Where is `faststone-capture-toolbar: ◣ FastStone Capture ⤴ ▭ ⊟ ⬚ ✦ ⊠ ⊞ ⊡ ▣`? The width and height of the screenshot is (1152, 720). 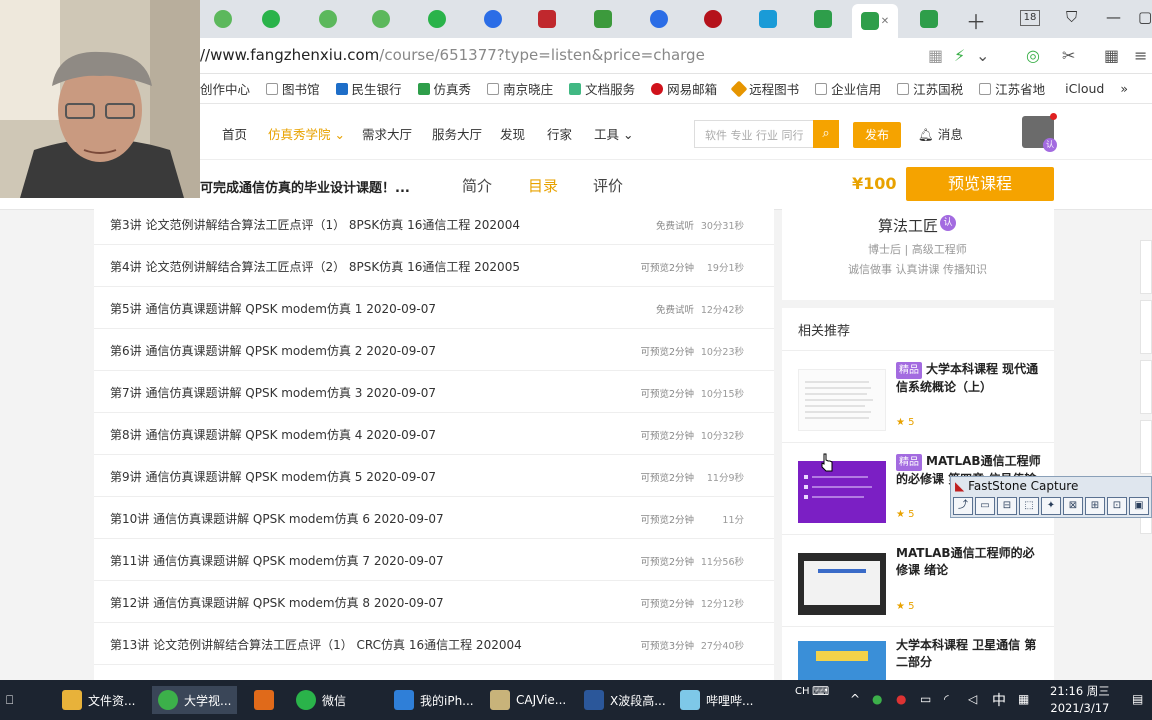
faststone-capture-toolbar: ◣ FastStone Capture ⤴ ▭ ⊟ ⬚ ✦ ⊠ ⊞ ⊡ ▣ is located at coordinates (1051, 497).